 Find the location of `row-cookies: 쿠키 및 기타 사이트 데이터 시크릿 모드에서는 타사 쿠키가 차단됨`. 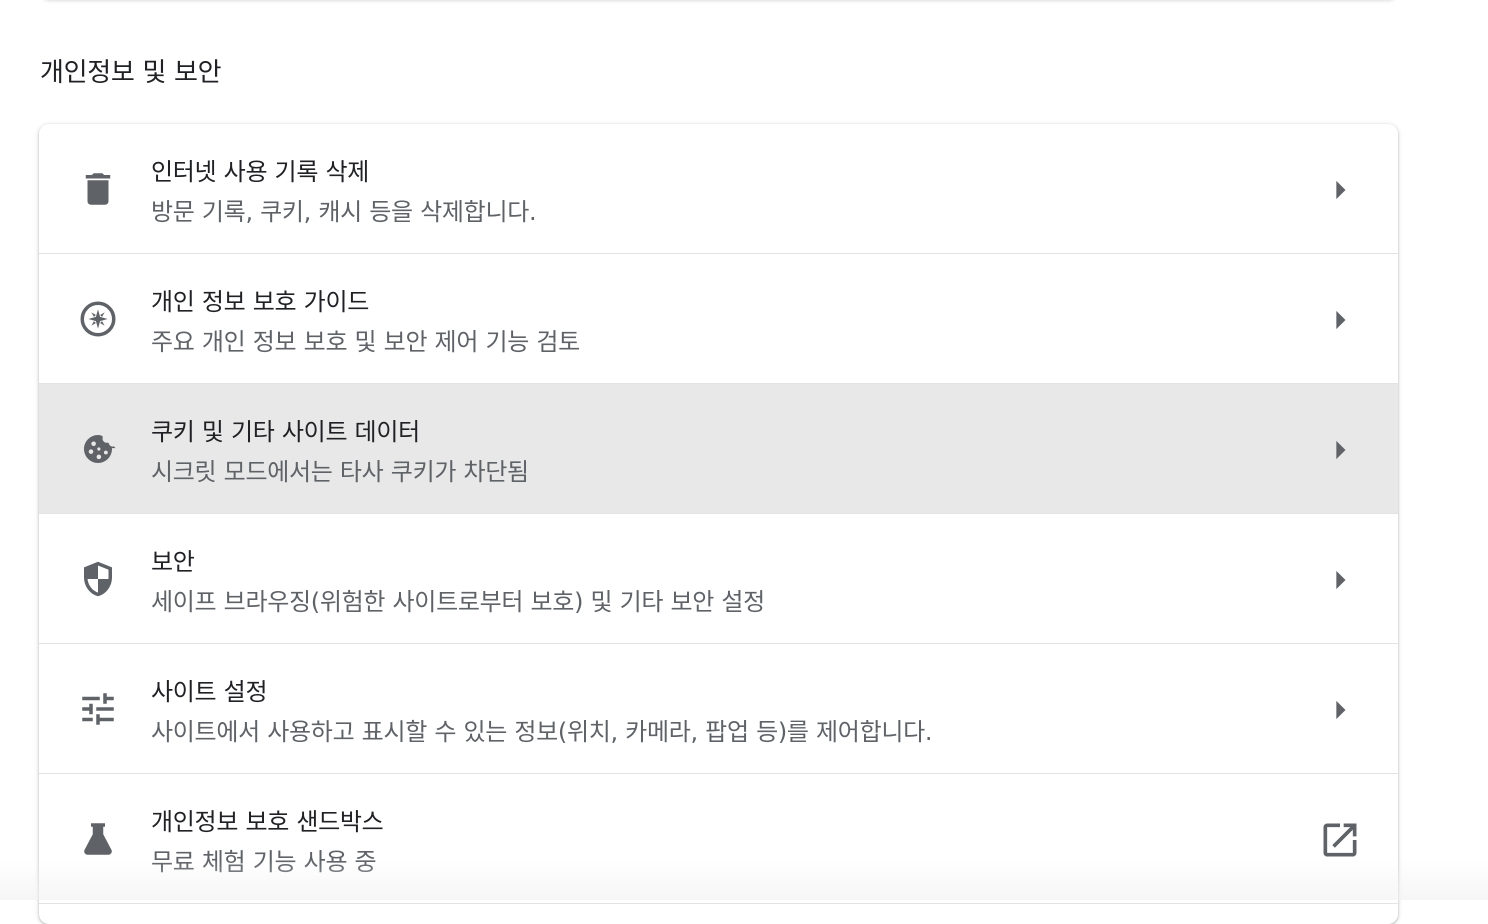

row-cookies: 쿠키 및 기타 사이트 데이터 시크릿 모드에서는 타사 쿠키가 차단됨 is located at coordinates (718, 449).